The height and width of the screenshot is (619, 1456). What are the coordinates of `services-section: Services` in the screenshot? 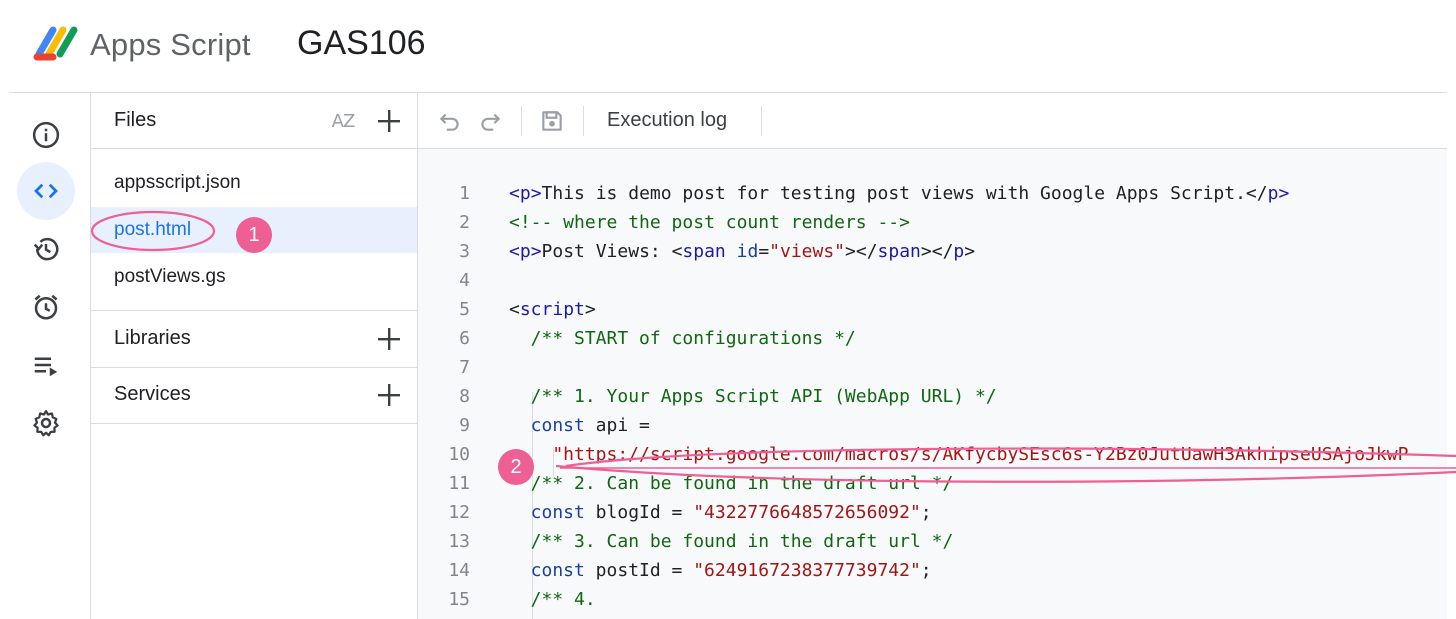 It's located at (254, 395).